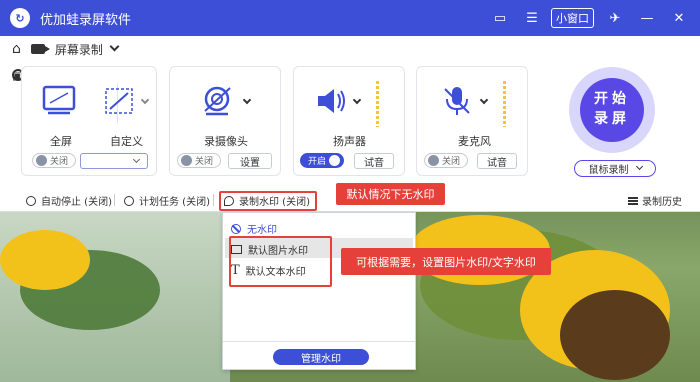 The image size is (700, 382). I want to click on app-title: 优加蛙录屏软件, so click(86, 20).